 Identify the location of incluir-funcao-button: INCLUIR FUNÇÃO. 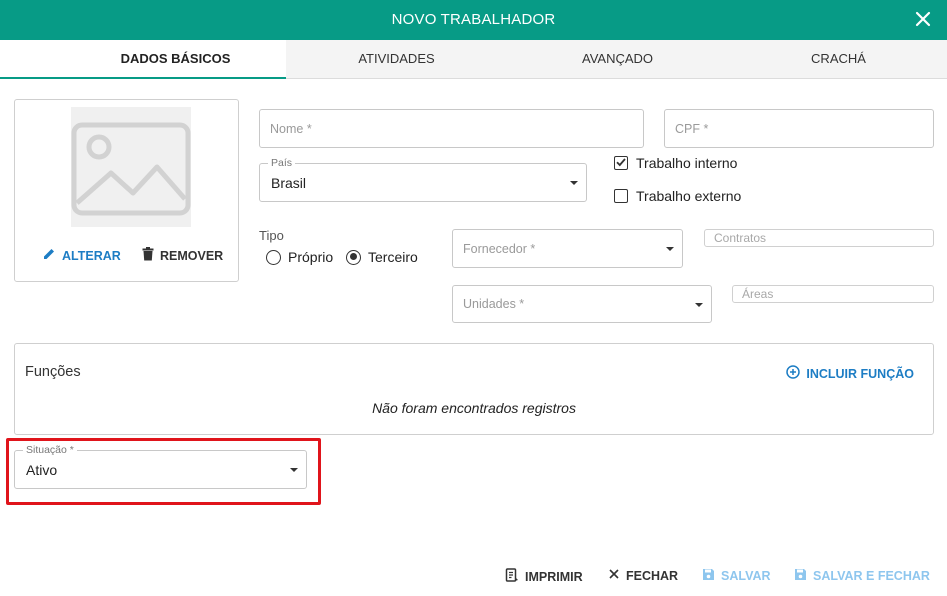
(850, 373).